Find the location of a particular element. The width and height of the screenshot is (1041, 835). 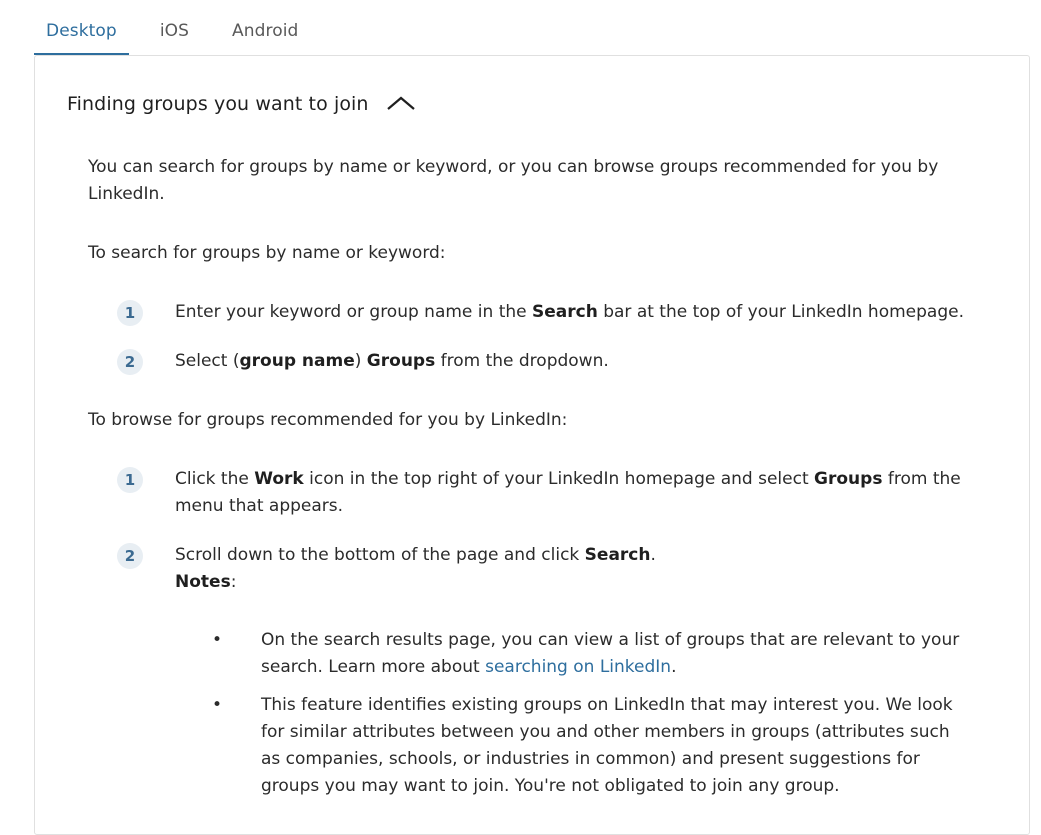

tab-android: Android is located at coordinates (265, 38).